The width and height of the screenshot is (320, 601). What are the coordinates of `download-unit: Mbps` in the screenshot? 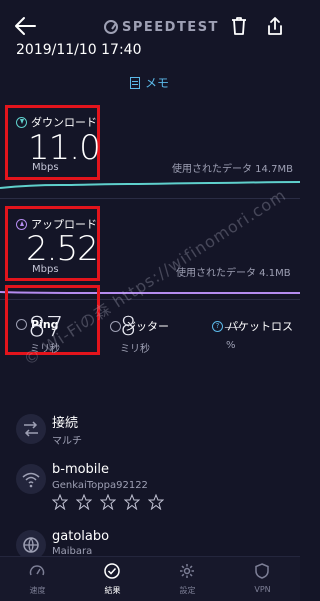 It's located at (45, 167).